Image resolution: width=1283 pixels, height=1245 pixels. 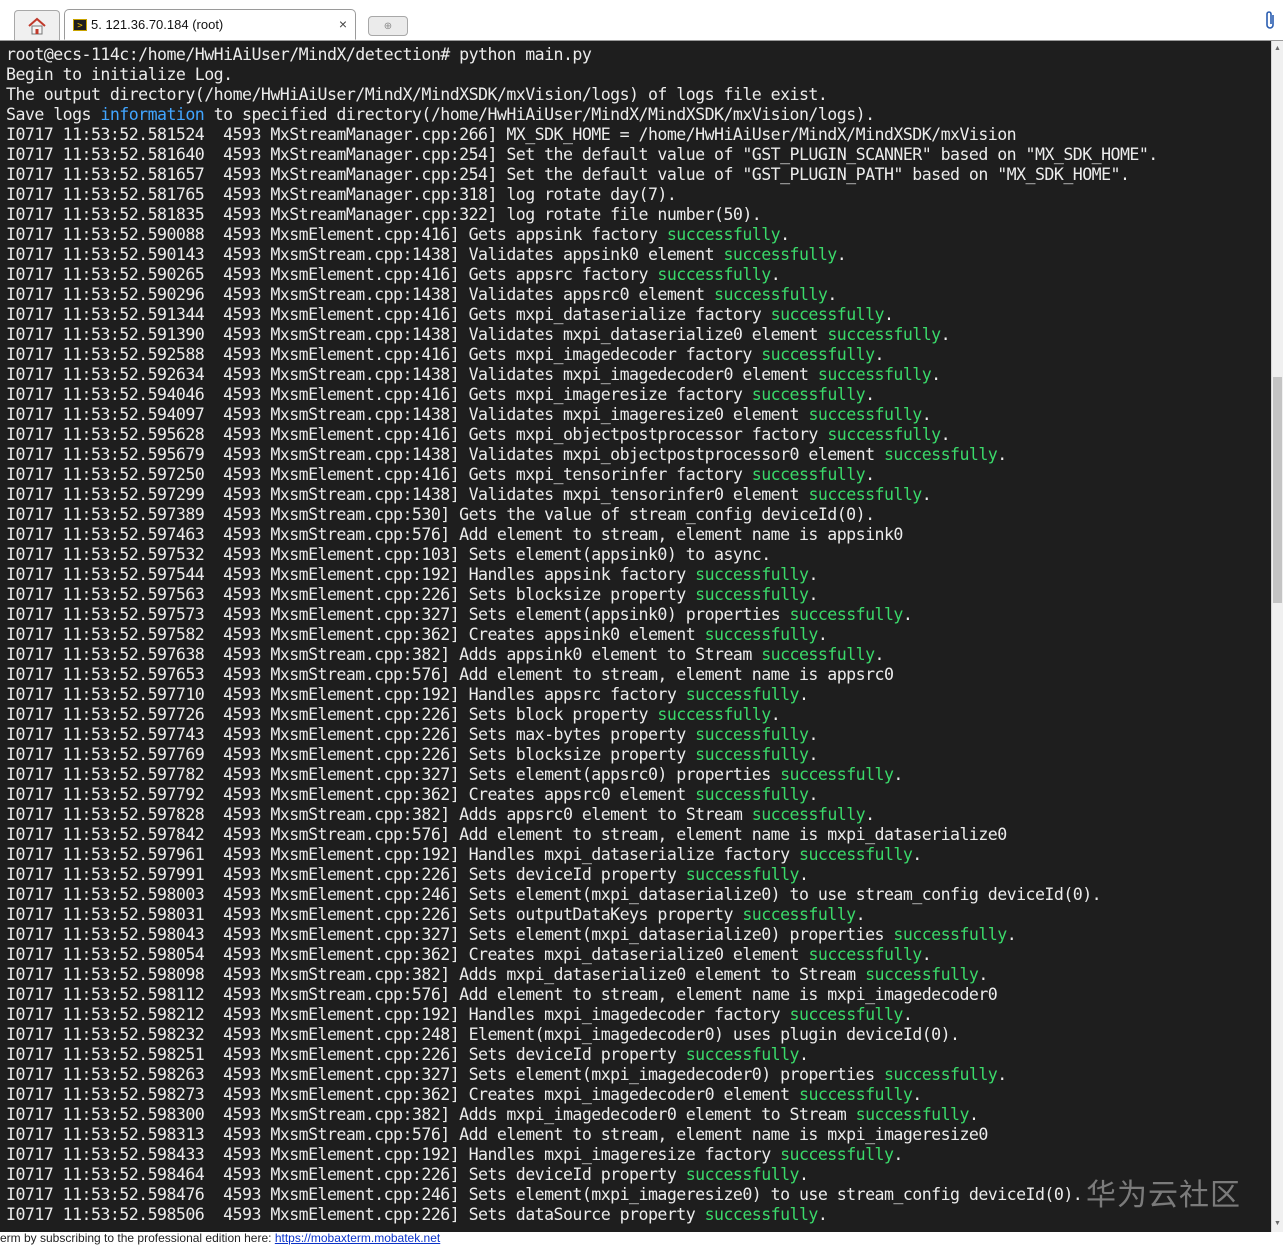 I want to click on scrollbar-thumb, so click(x=1277, y=490).